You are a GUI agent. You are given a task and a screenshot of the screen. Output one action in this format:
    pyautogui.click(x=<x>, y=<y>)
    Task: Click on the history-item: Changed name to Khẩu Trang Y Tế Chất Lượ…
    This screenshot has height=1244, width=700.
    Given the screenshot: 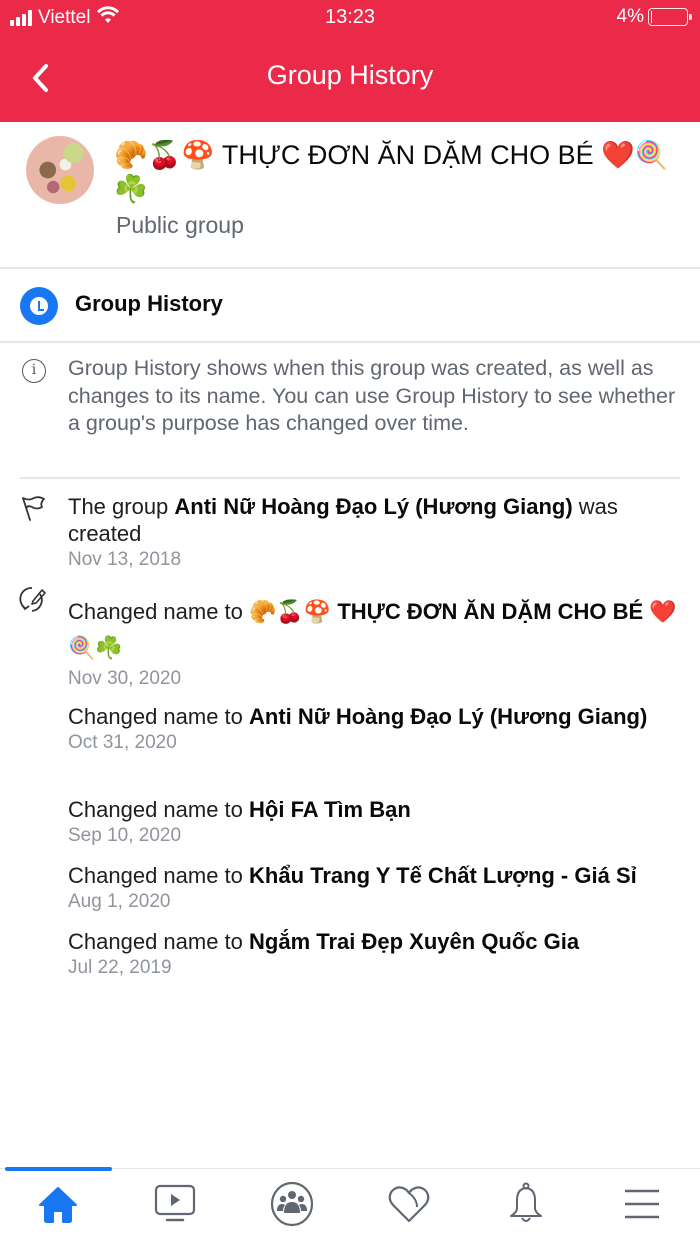 What is the action you would take?
    pyautogui.click(x=378, y=888)
    